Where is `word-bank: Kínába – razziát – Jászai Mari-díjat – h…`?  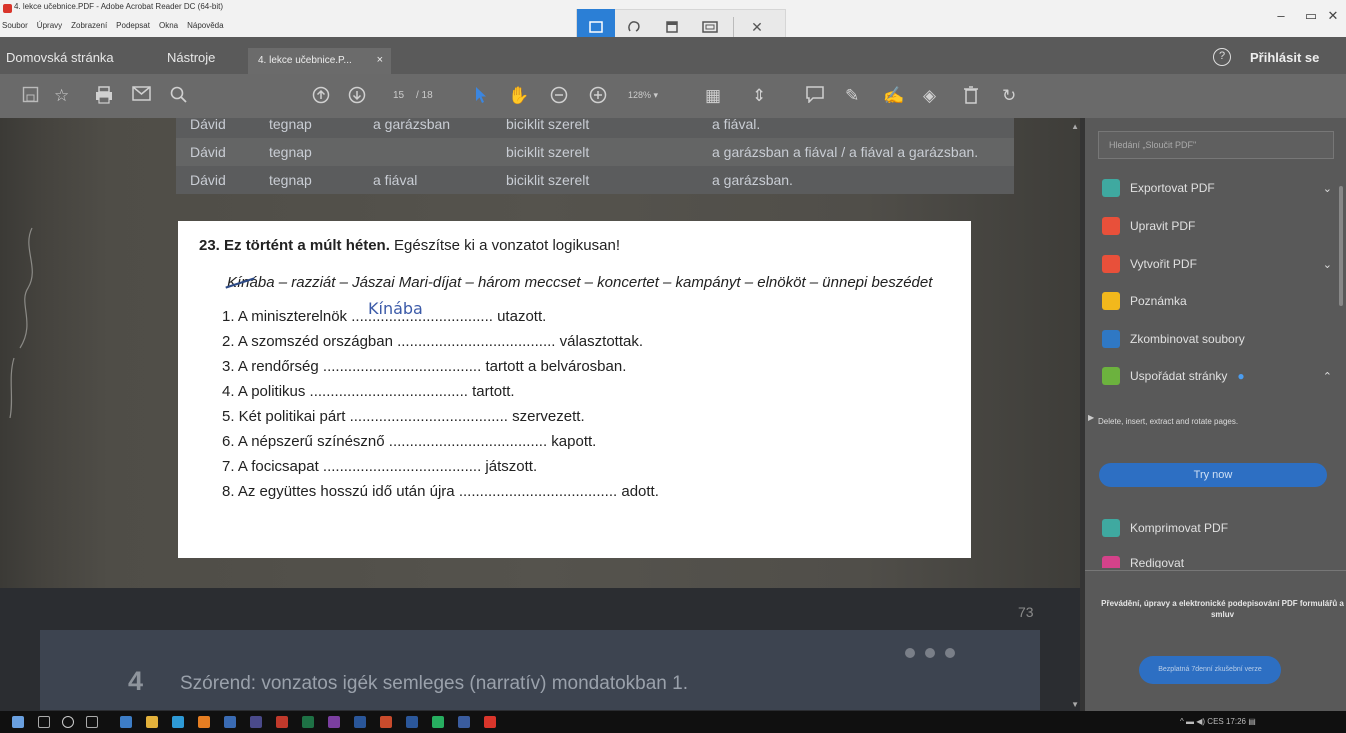
word-bank: Kínába – razziát – Jászai Mari-díjat – h… is located at coordinates (579, 282).